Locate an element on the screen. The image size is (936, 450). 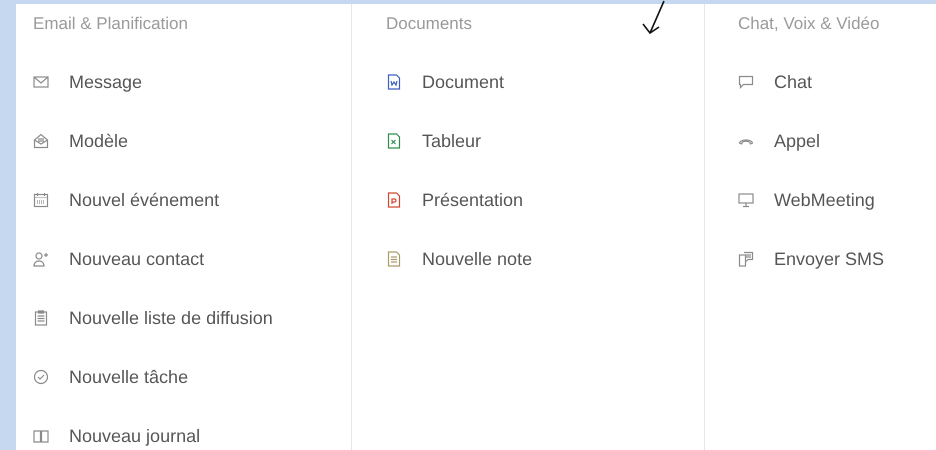
menu-item: Chat is located at coordinates (775, 82).